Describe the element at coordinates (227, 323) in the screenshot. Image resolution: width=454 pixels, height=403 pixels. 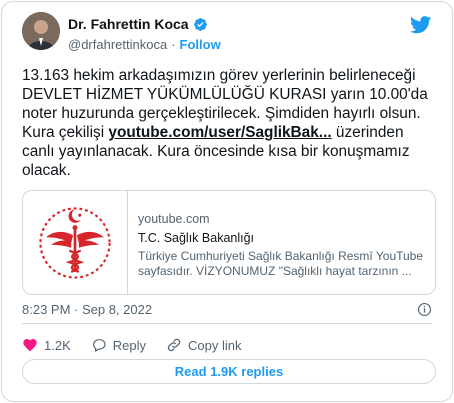
I see `divider` at that location.